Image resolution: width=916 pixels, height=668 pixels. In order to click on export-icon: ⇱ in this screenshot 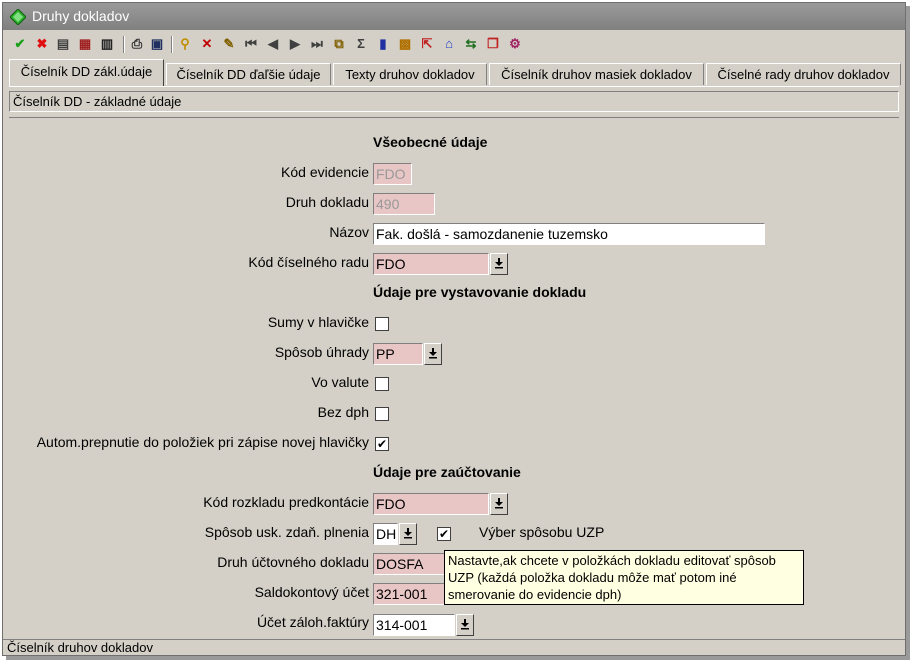, I will do `click(427, 44)`.